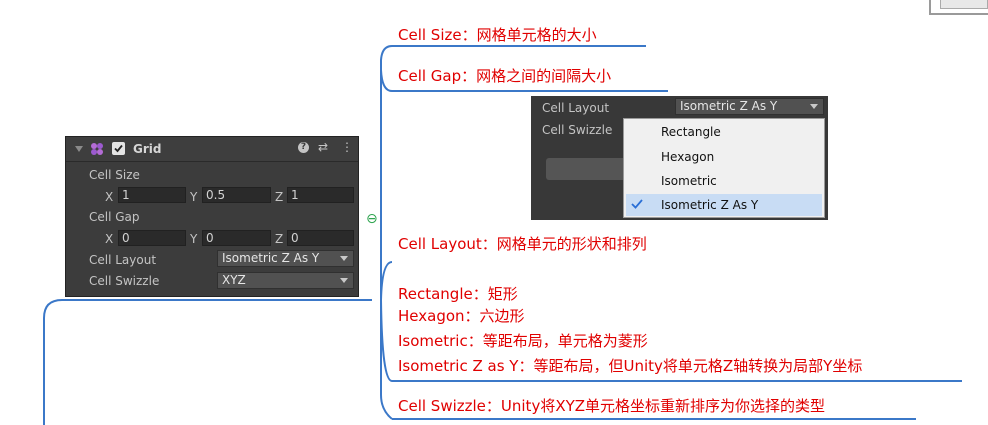  What do you see at coordinates (152, 238) in the screenshot?
I see `cell-gap-x-field: 0` at bounding box center [152, 238].